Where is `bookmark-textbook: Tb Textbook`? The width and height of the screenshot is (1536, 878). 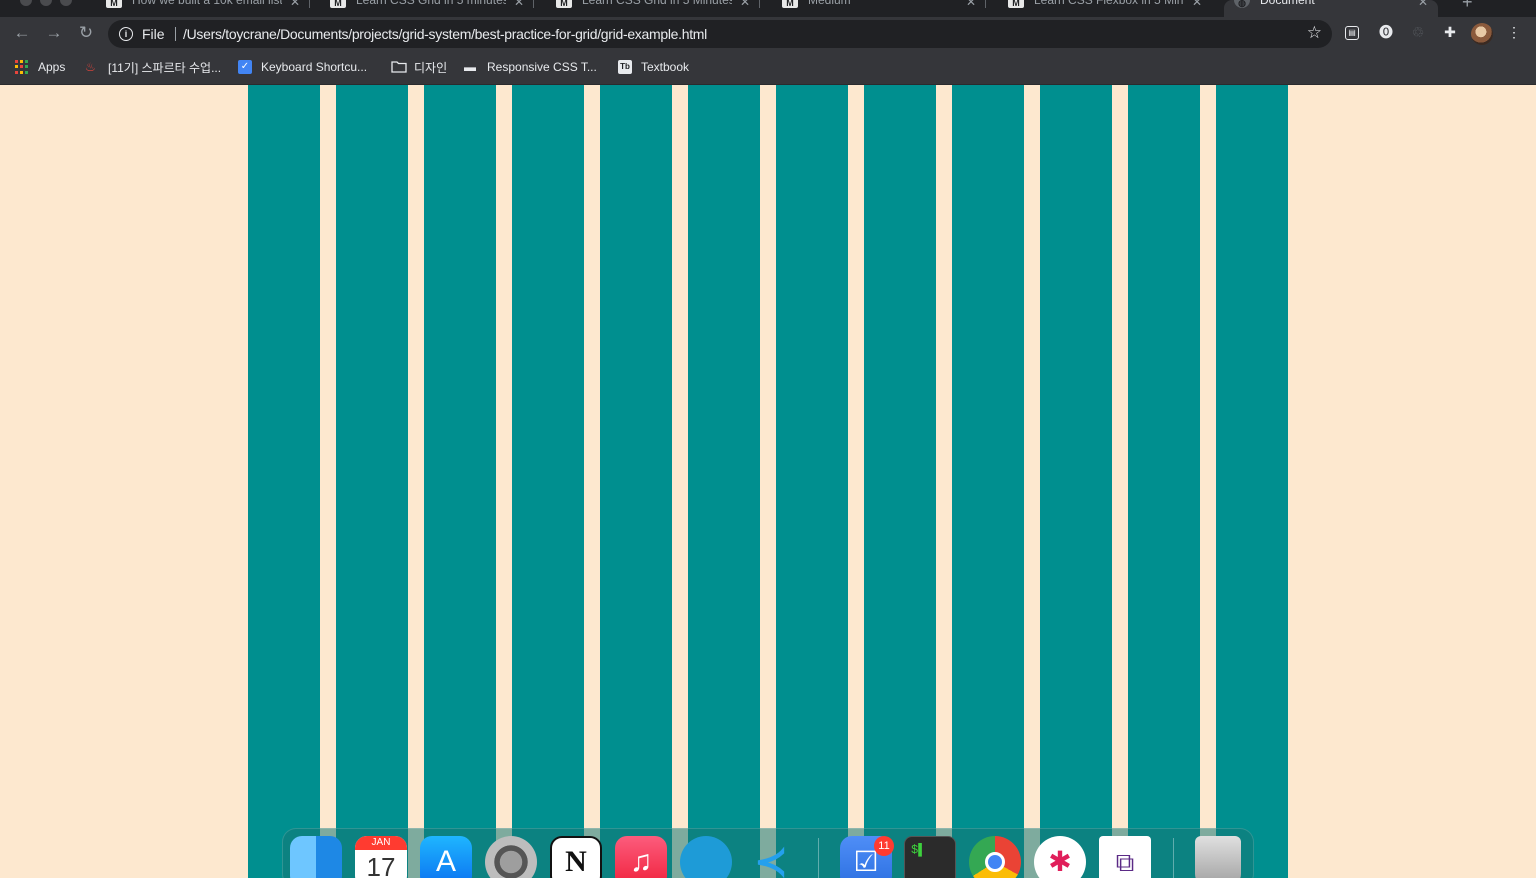
bookmark-textbook: Tb Textbook is located at coordinates (653, 67).